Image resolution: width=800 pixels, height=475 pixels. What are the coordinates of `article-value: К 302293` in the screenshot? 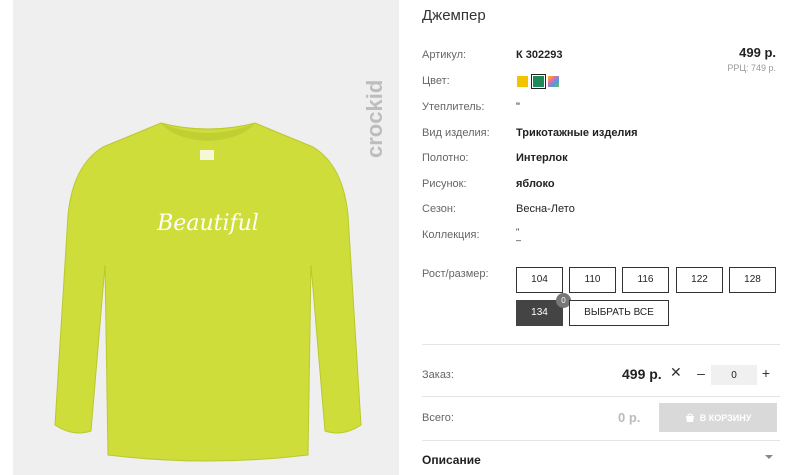 It's located at (539, 55).